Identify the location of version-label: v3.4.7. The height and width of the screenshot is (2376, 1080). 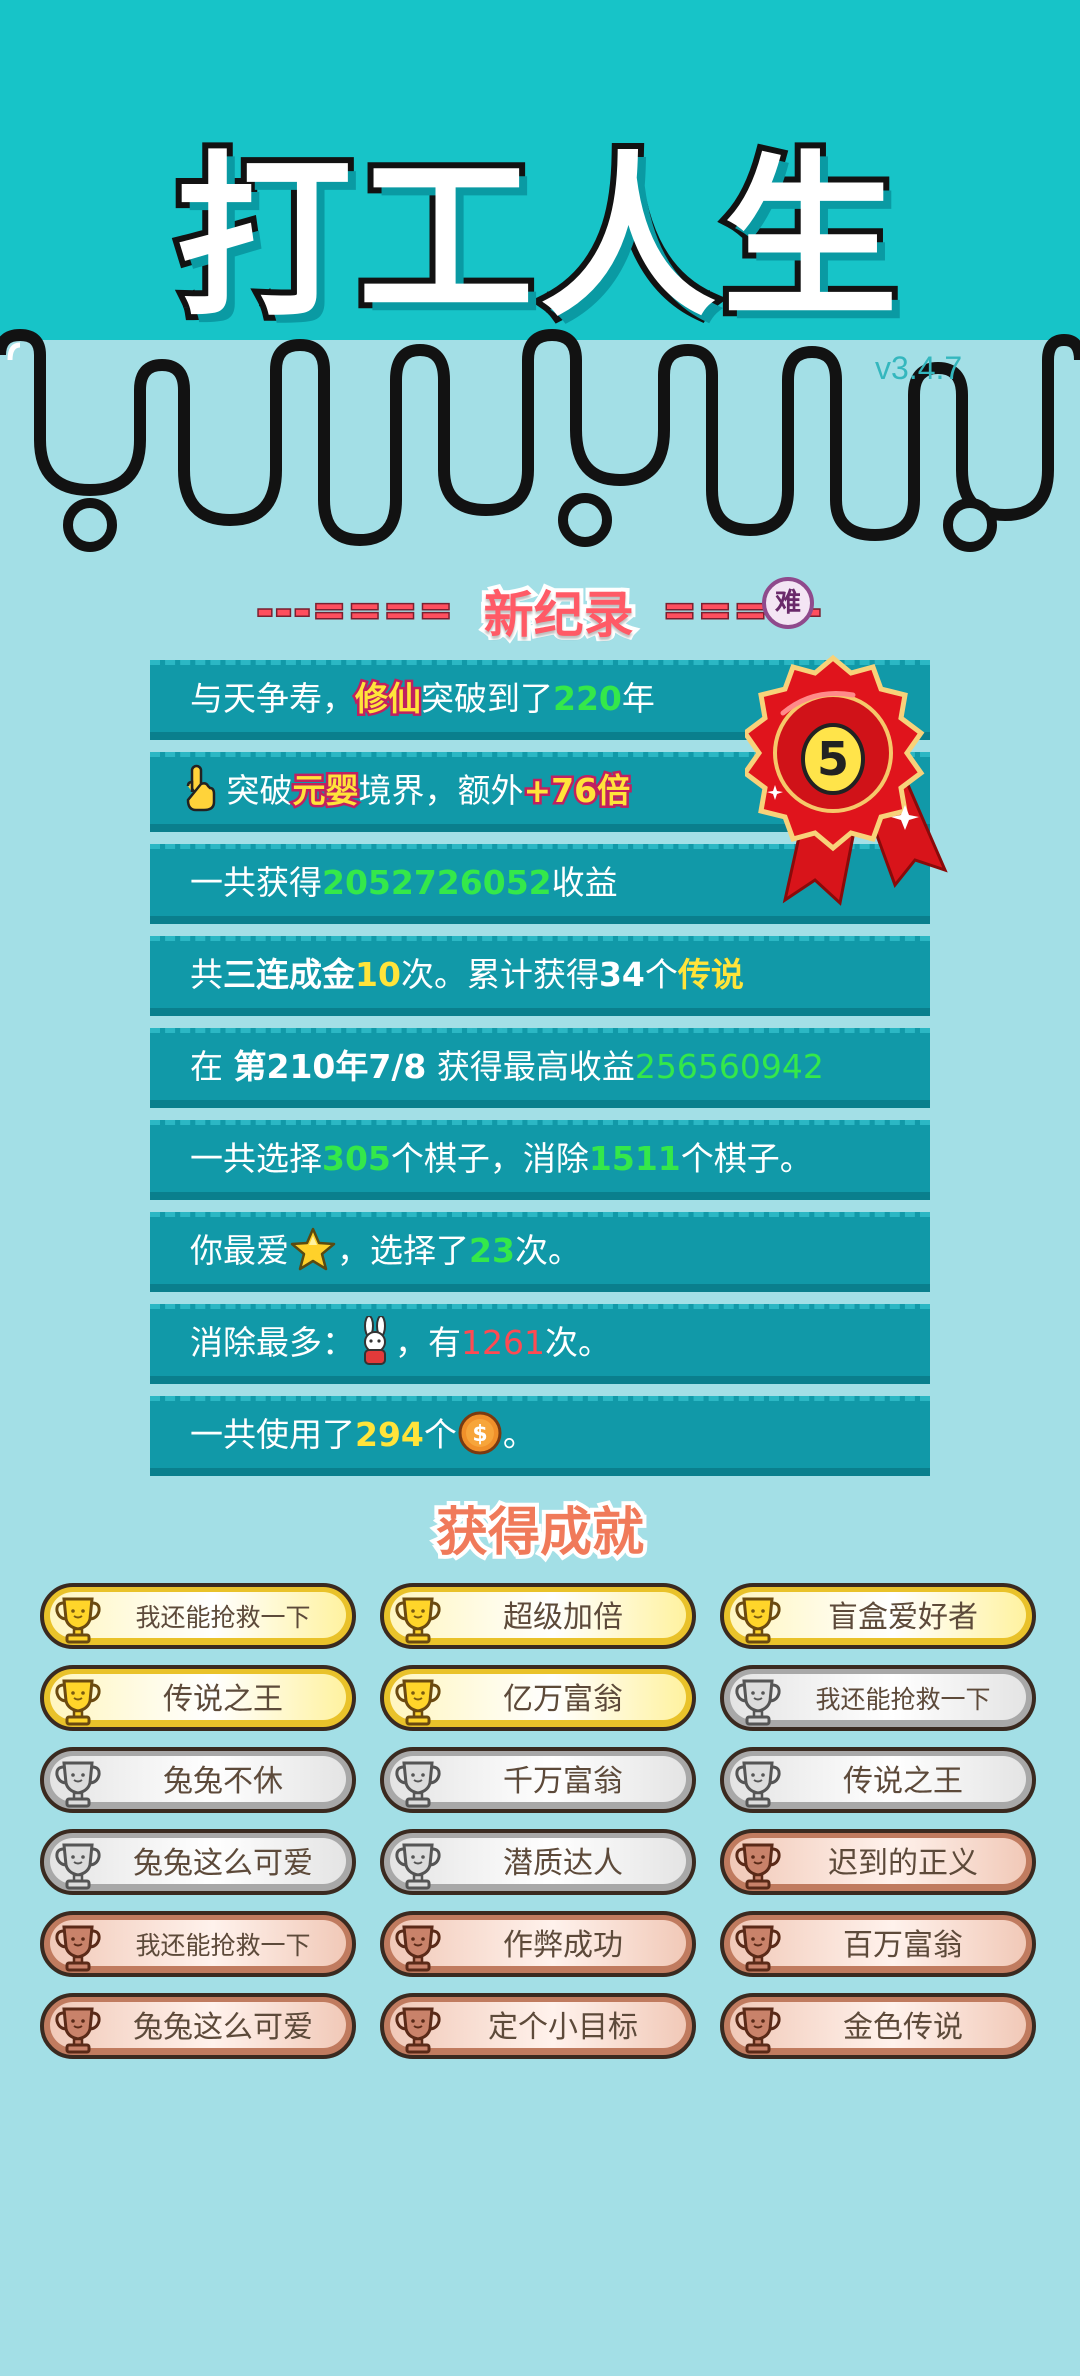
(919, 368).